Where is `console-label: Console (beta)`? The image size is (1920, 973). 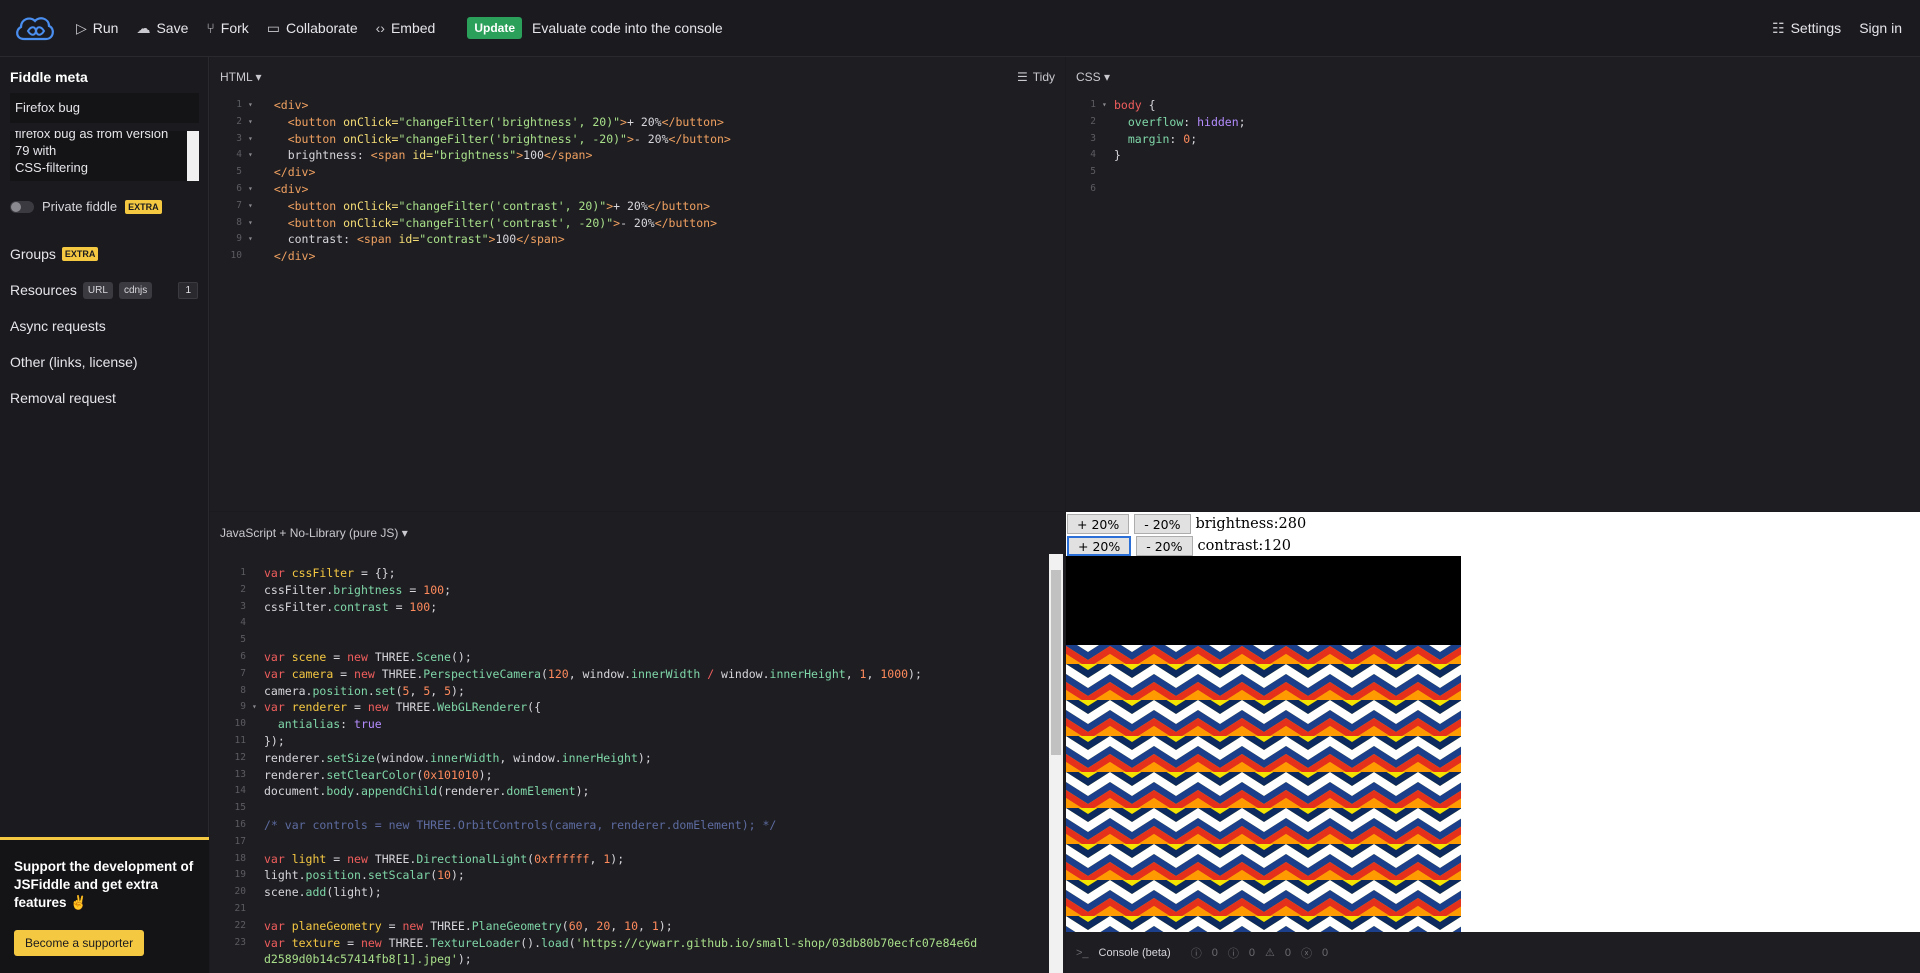 console-label: Console (beta) is located at coordinates (1134, 952).